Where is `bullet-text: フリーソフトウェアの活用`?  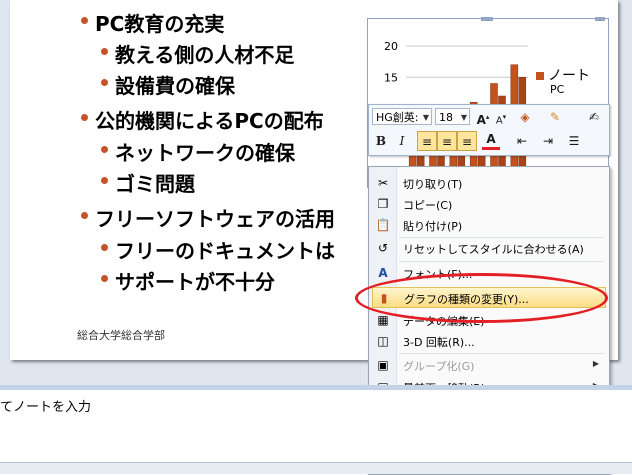
bullet-text: フリーソフトウェアの活用 is located at coordinates (215, 217).